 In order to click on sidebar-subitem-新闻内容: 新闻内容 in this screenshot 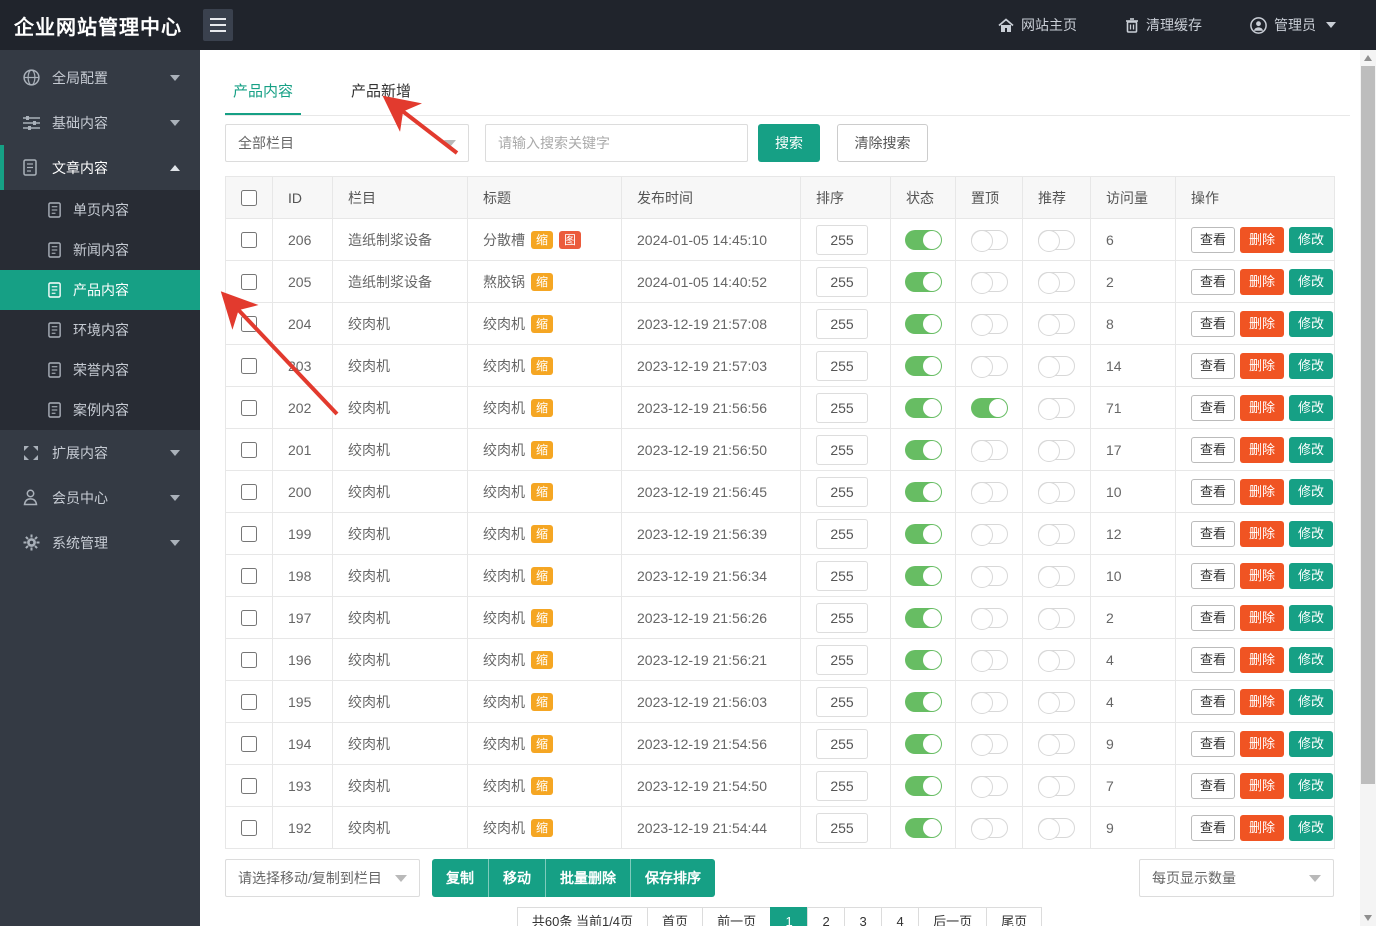, I will do `click(100, 250)`.